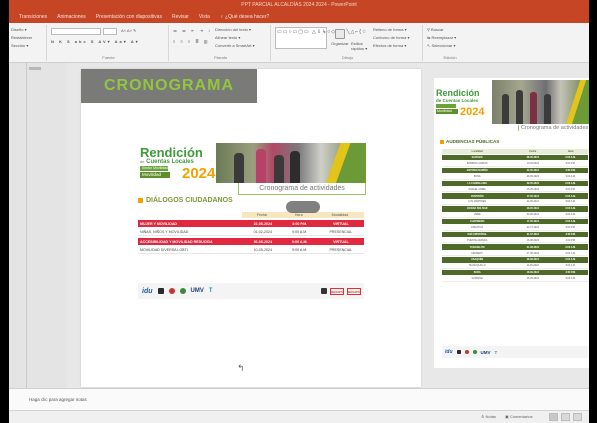  Describe the element at coordinates (191, 41) in the screenshot. I see `align-buttons: ≡ ≡ ≡ ≣ ▥` at that location.